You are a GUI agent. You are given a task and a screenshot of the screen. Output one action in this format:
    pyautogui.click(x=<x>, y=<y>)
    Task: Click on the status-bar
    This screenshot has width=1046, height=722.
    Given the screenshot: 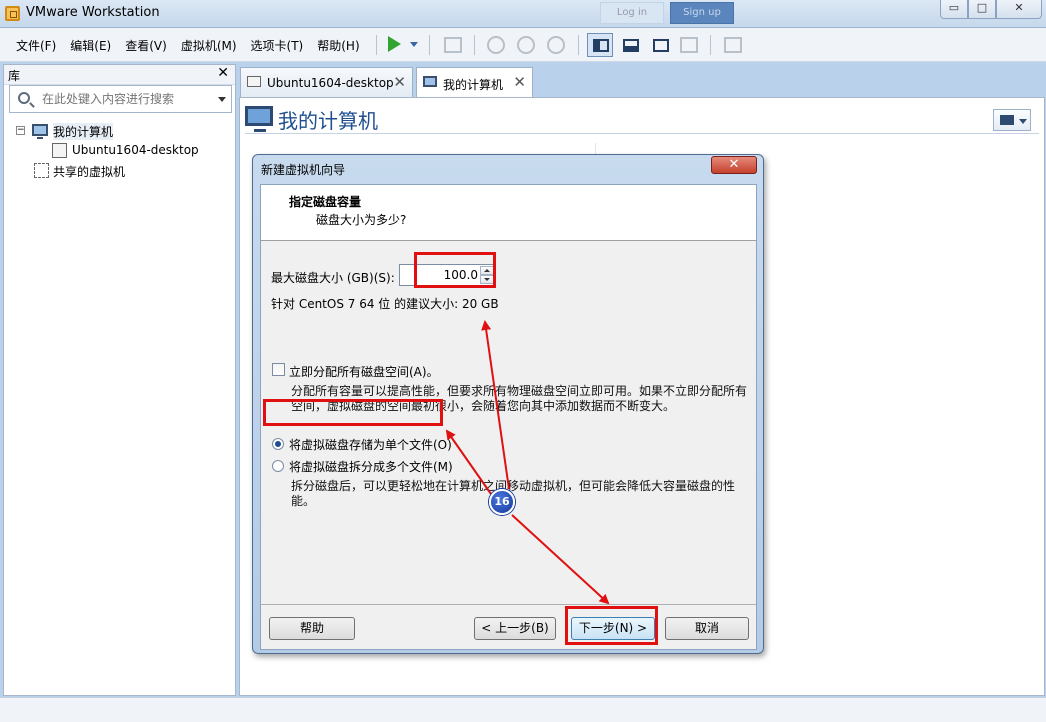 What is the action you would take?
    pyautogui.click(x=523, y=709)
    